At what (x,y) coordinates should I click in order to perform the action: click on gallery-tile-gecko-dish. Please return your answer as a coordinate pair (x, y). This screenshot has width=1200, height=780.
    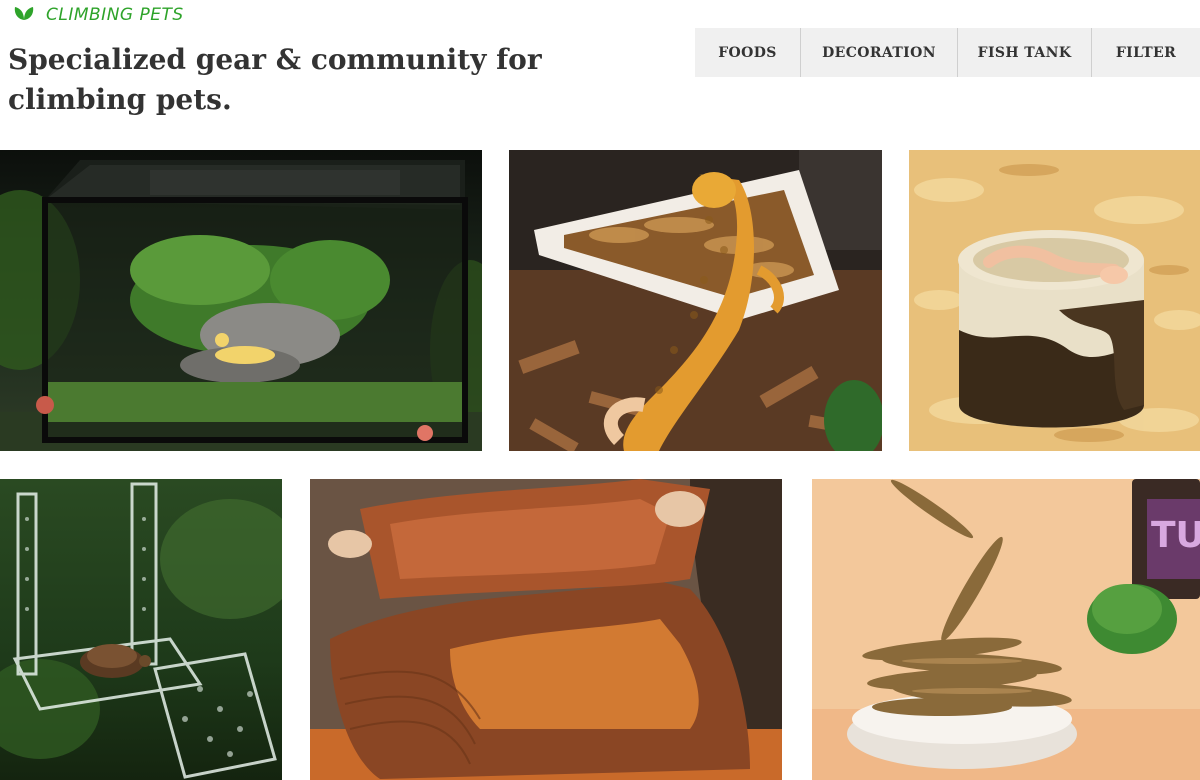
    Looking at the image, I should click on (695, 300).